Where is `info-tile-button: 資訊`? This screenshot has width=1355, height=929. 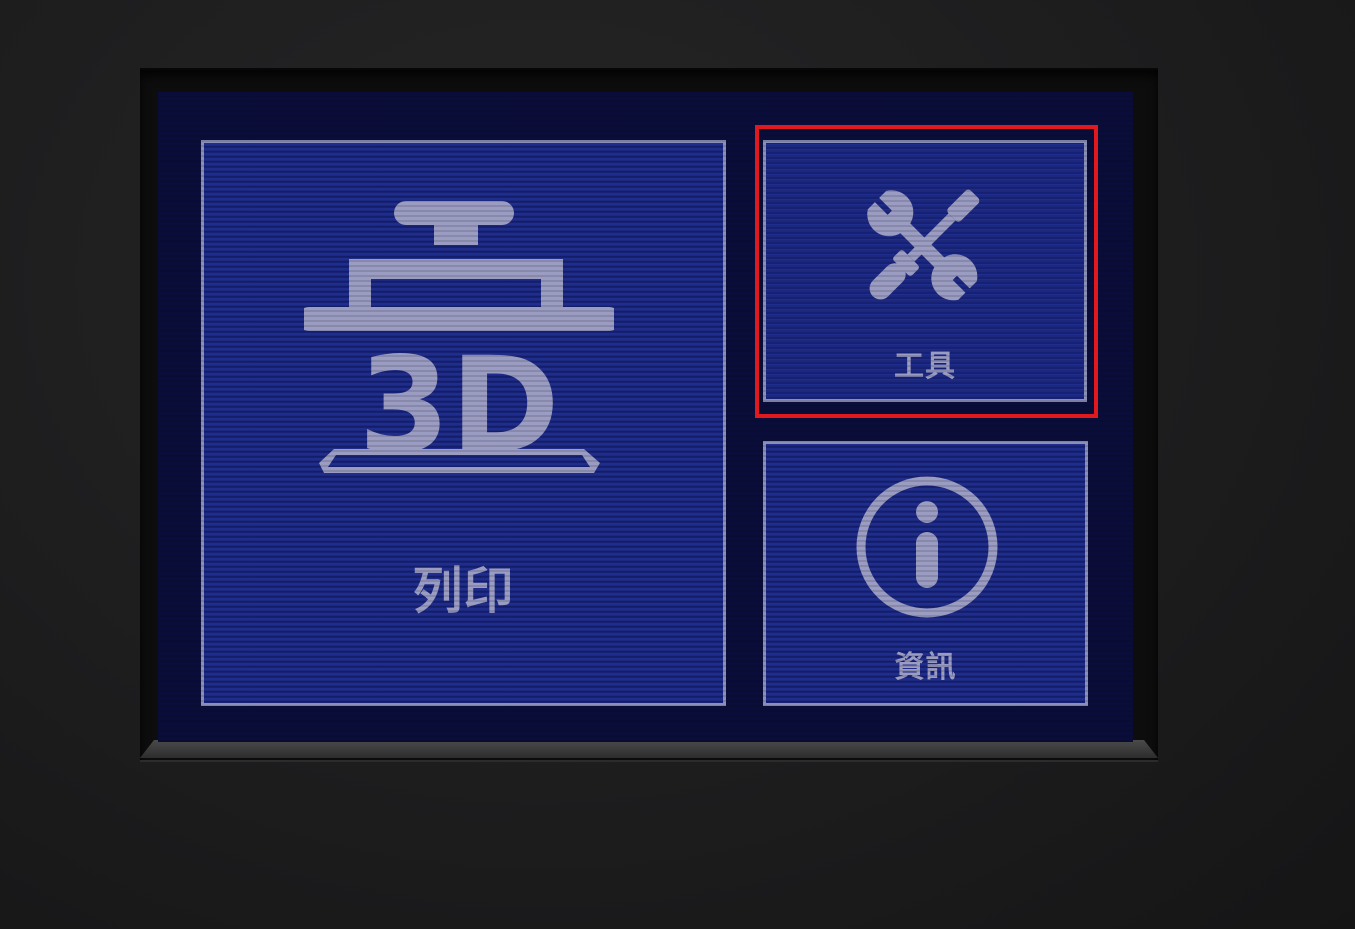 info-tile-button: 資訊 is located at coordinates (925, 573).